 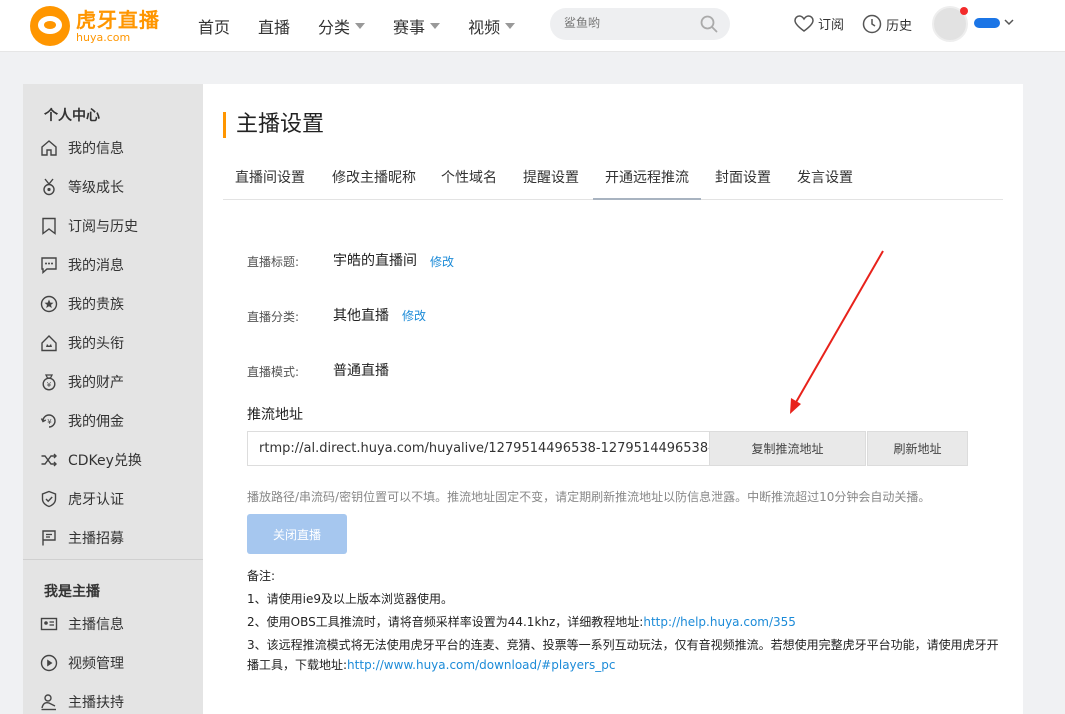 What do you see at coordinates (49, 624) in the screenshot?
I see `id-card-icon` at bounding box center [49, 624].